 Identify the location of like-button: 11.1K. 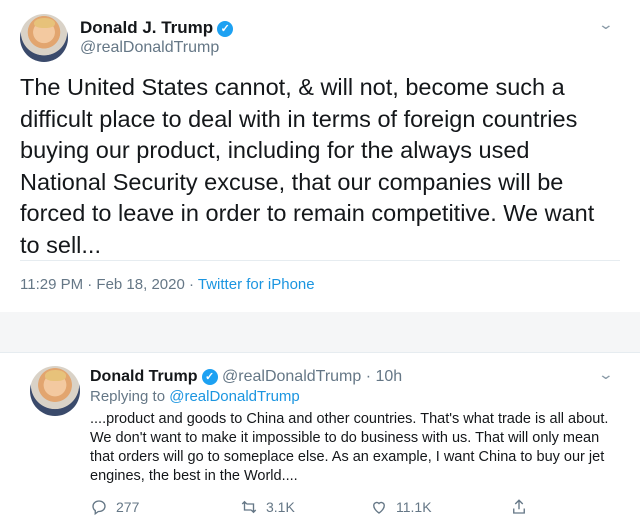
(401, 507).